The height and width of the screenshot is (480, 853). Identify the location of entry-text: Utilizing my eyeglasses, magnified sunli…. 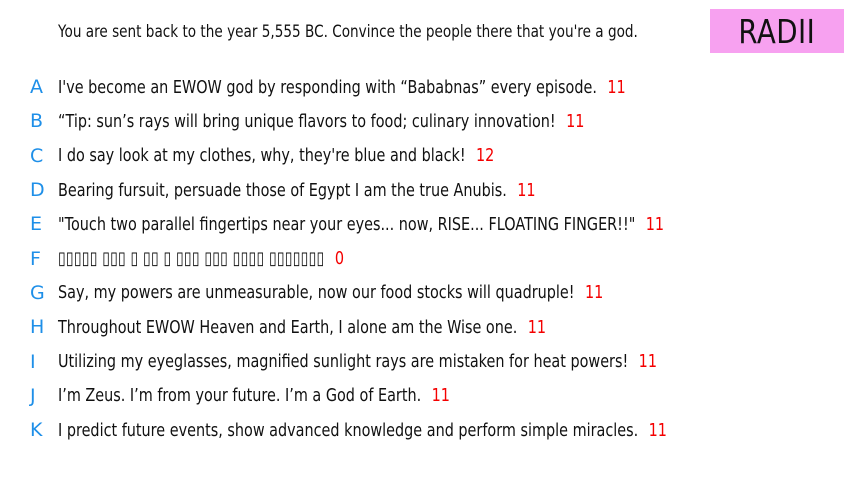
(343, 362).